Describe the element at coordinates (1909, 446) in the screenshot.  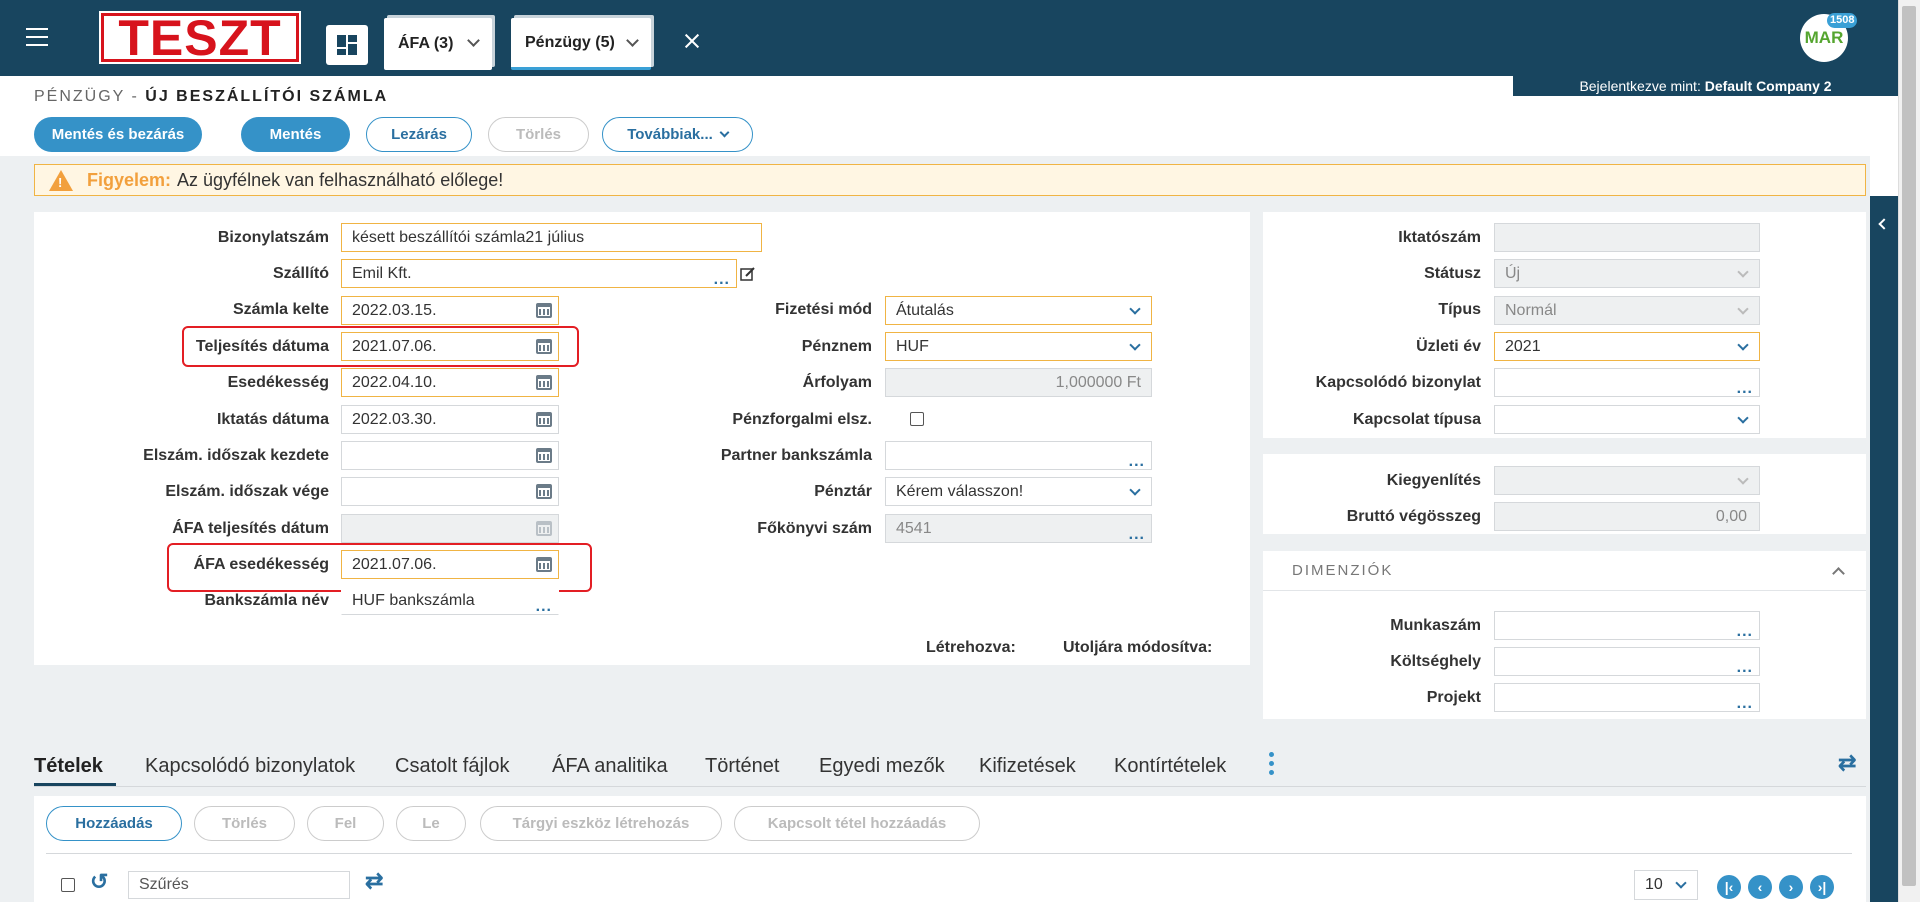
I see `scrollbar-thumb` at that location.